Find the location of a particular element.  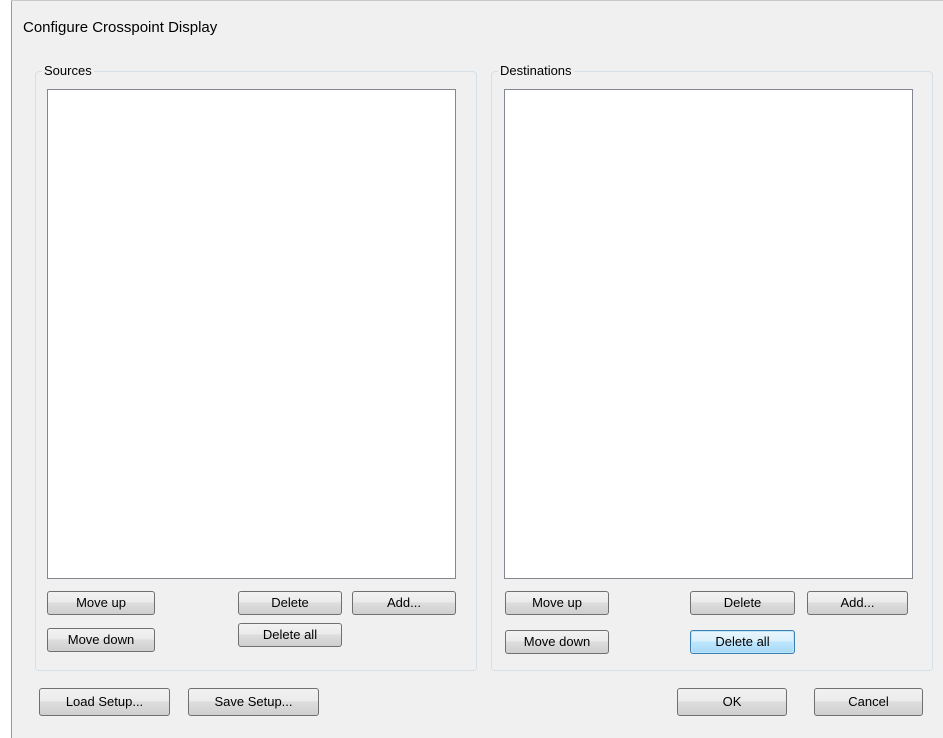

sources-delete-all-button: Delete all is located at coordinates (290, 635).